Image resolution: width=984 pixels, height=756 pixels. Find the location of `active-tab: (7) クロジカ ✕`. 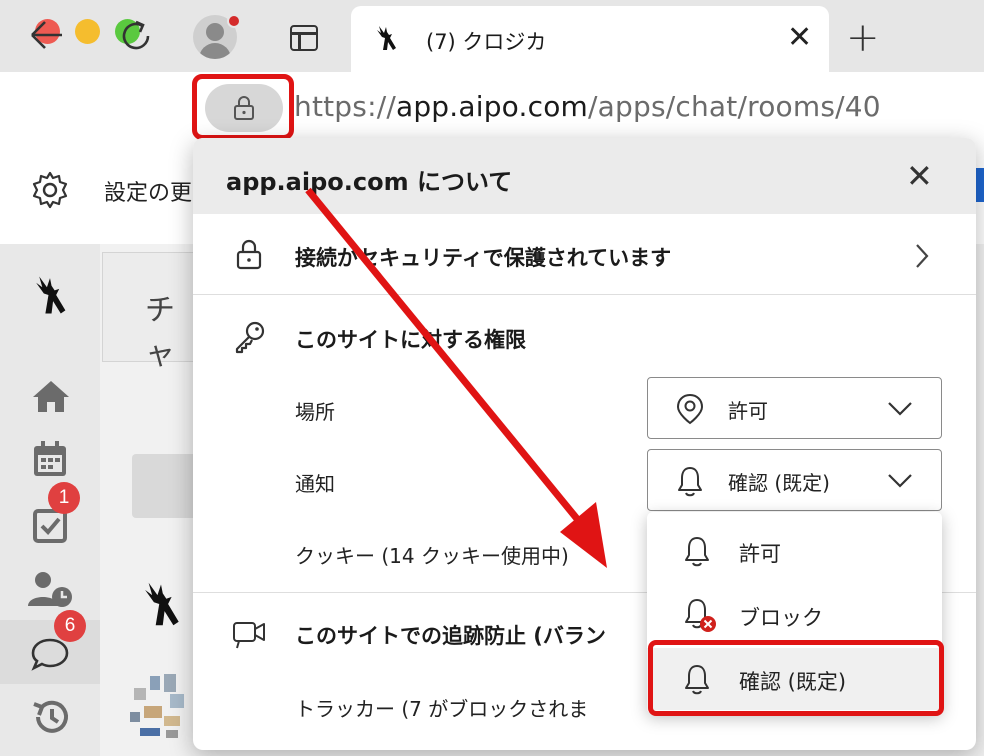

active-tab: (7) クロジカ ✕ is located at coordinates (590, 39).